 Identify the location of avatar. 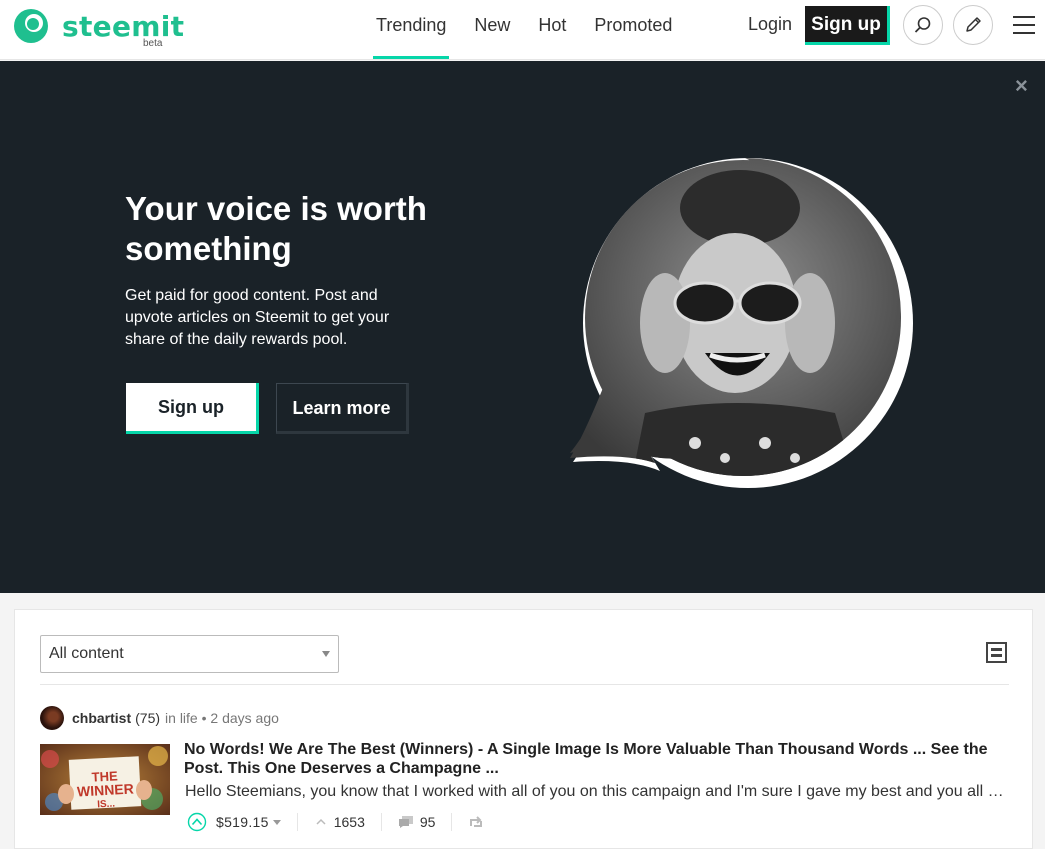
(52, 718).